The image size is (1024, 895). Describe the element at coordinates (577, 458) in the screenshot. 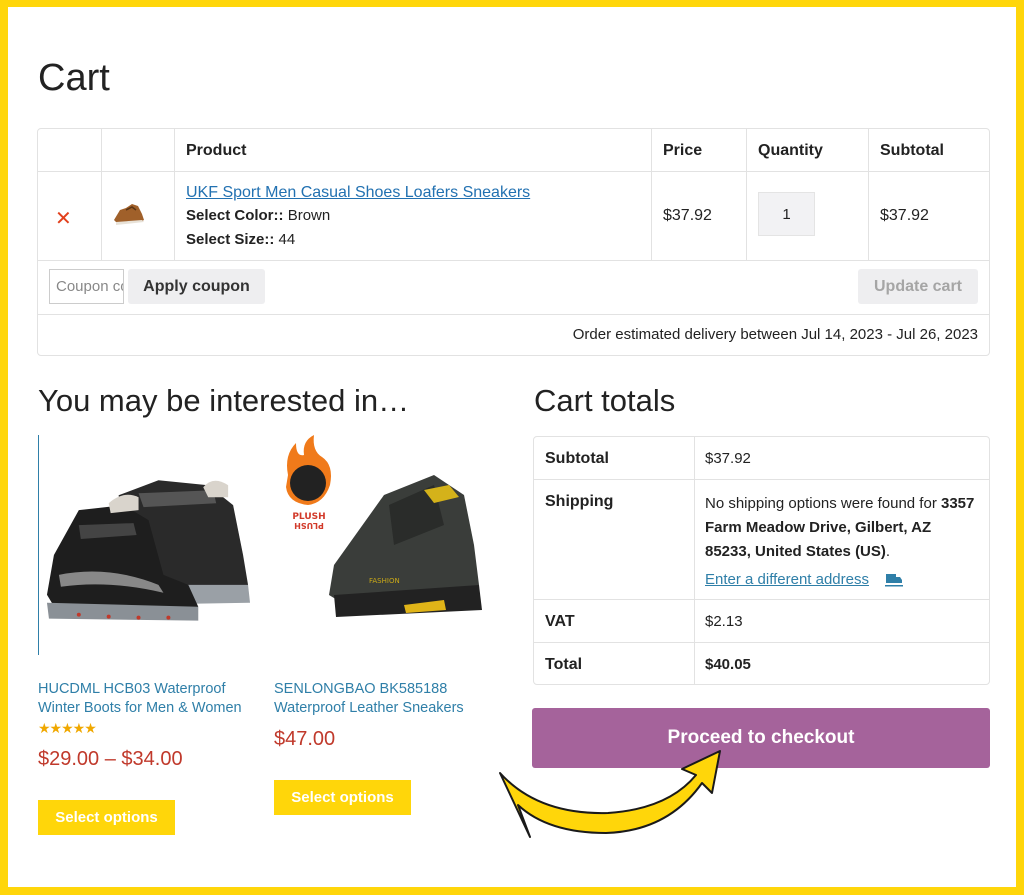

I see `subtotal-label: Subtotal` at that location.